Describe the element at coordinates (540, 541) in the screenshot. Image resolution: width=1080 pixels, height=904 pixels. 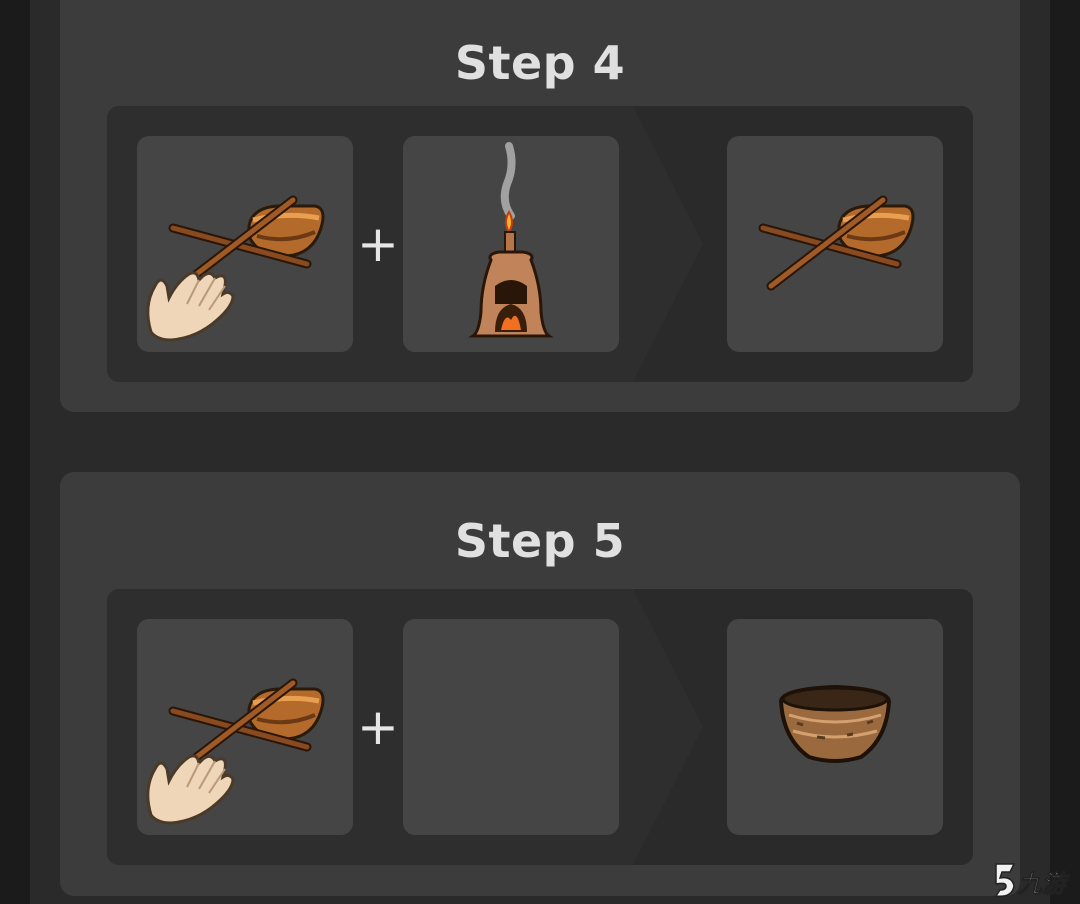
I see `step-title: Step 5` at that location.